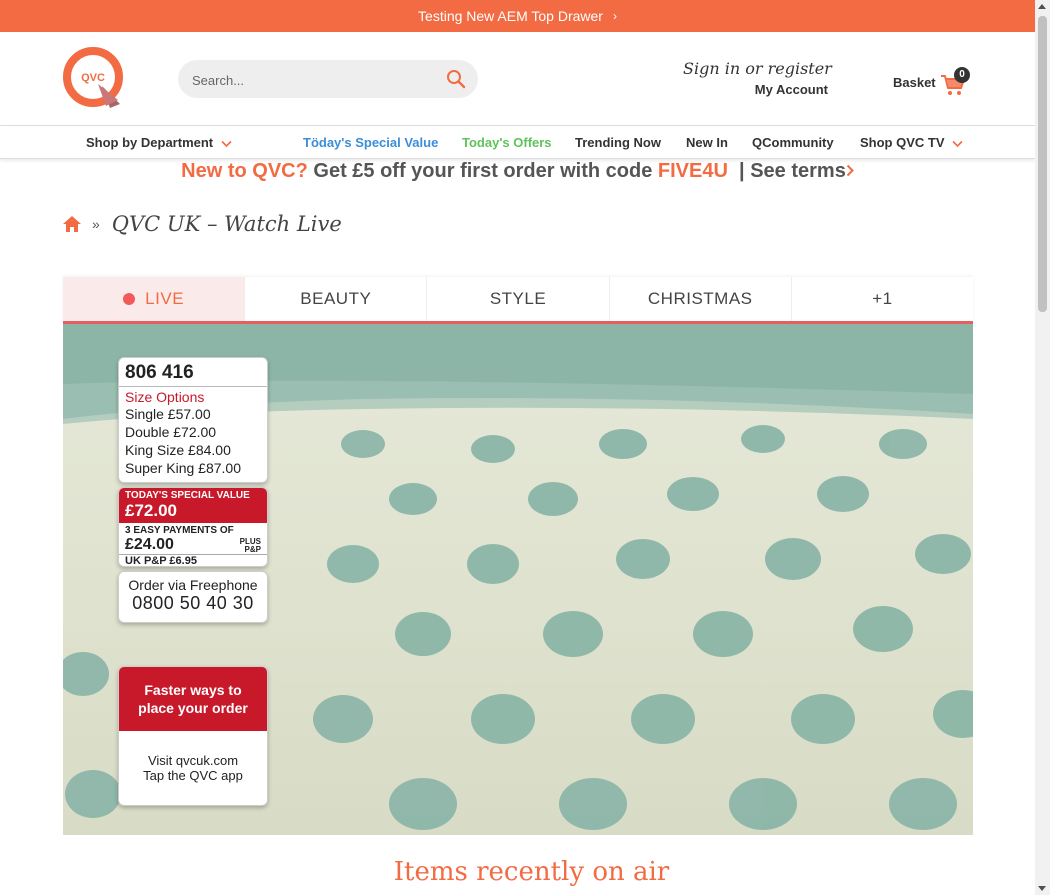 This screenshot has height=895, width=1050. Describe the element at coordinates (187, 495) in the screenshot. I see `tsv-label: TODAY'S SPECIAL VALUE` at that location.